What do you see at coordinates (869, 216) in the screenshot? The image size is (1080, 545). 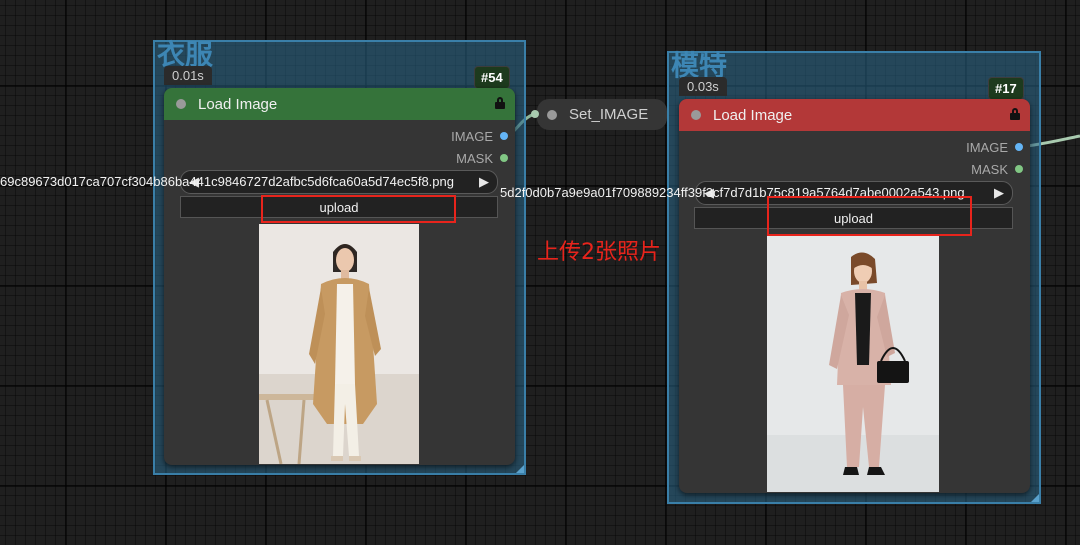 I see `annotation-box-right-upload` at bounding box center [869, 216].